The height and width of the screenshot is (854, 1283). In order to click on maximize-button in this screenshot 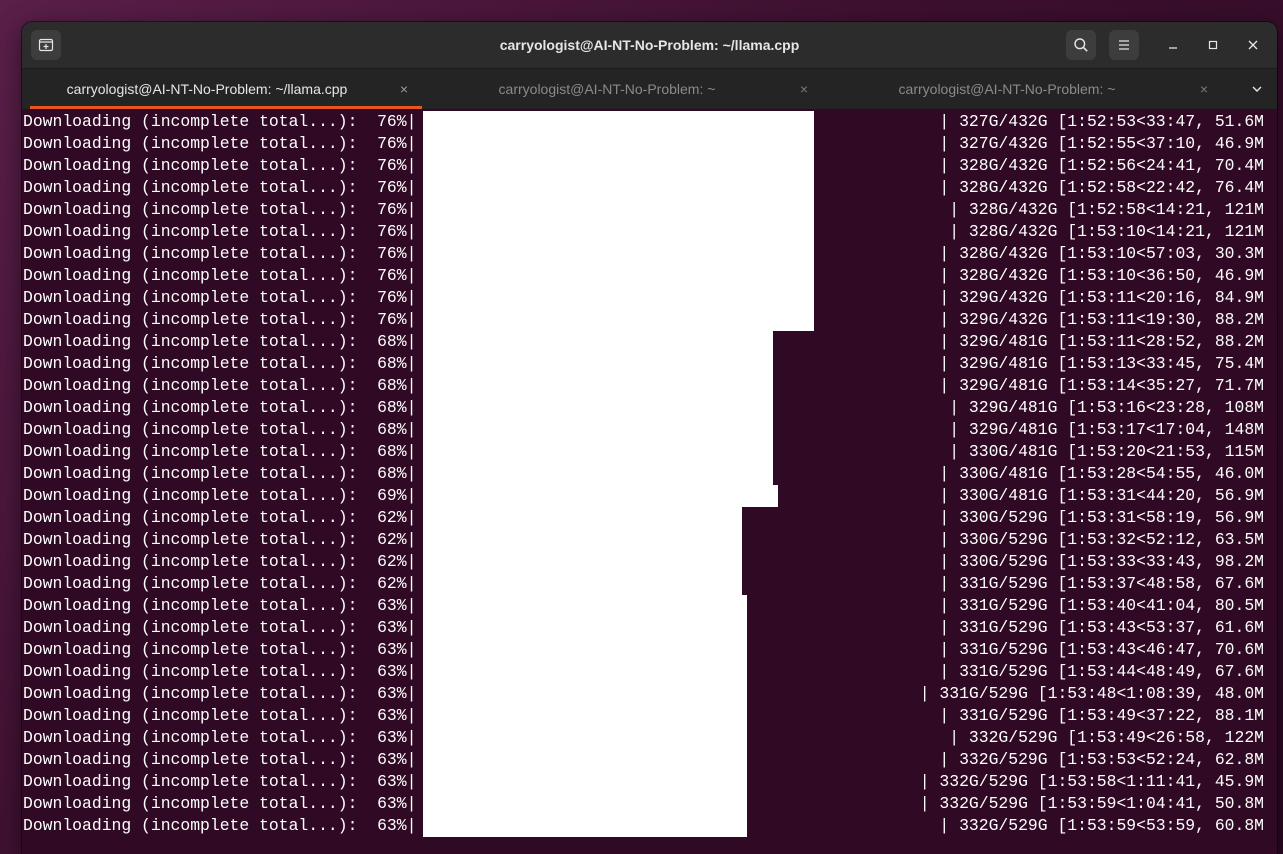, I will do `click(1213, 45)`.